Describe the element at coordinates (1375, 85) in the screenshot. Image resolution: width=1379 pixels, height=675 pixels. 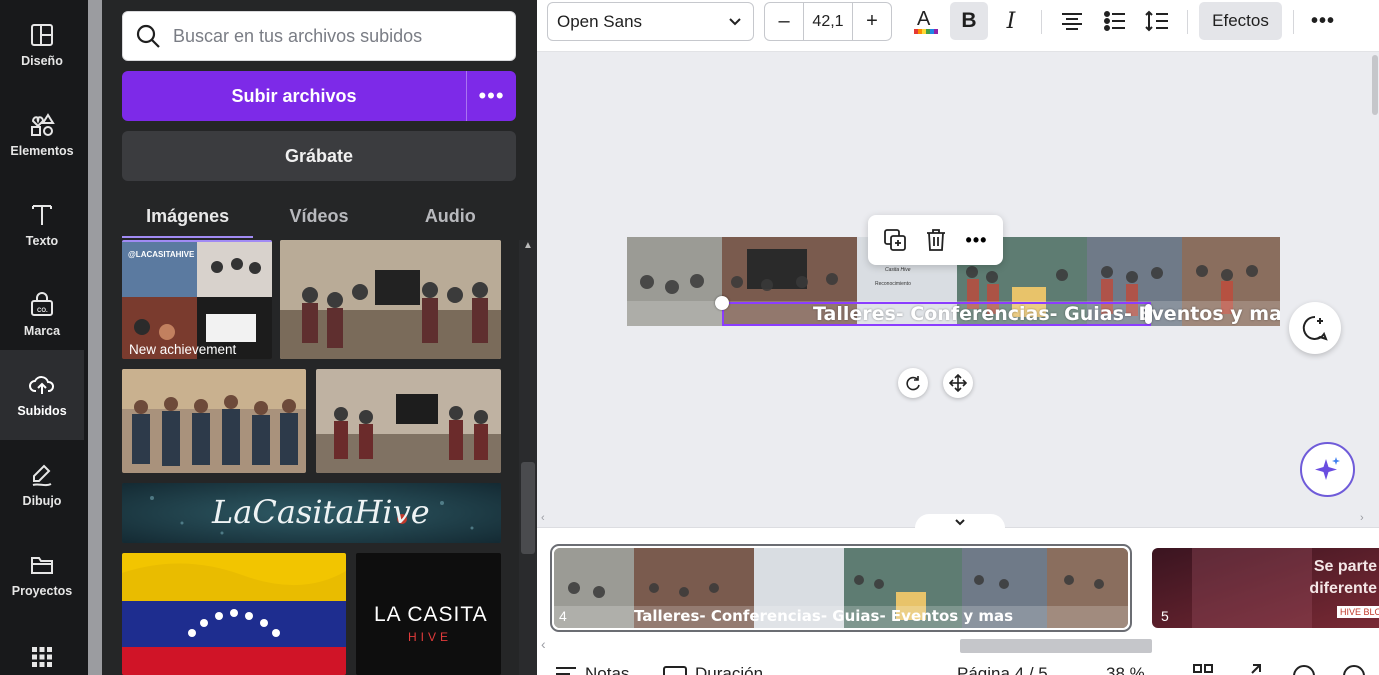
I see `canvas-vertical-scrollbar` at that location.